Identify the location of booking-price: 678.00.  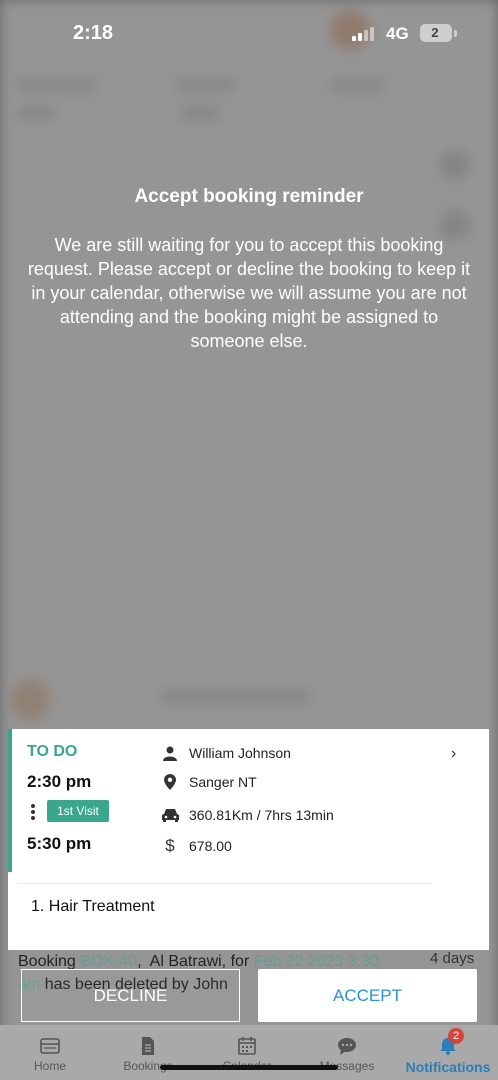
(210, 846).